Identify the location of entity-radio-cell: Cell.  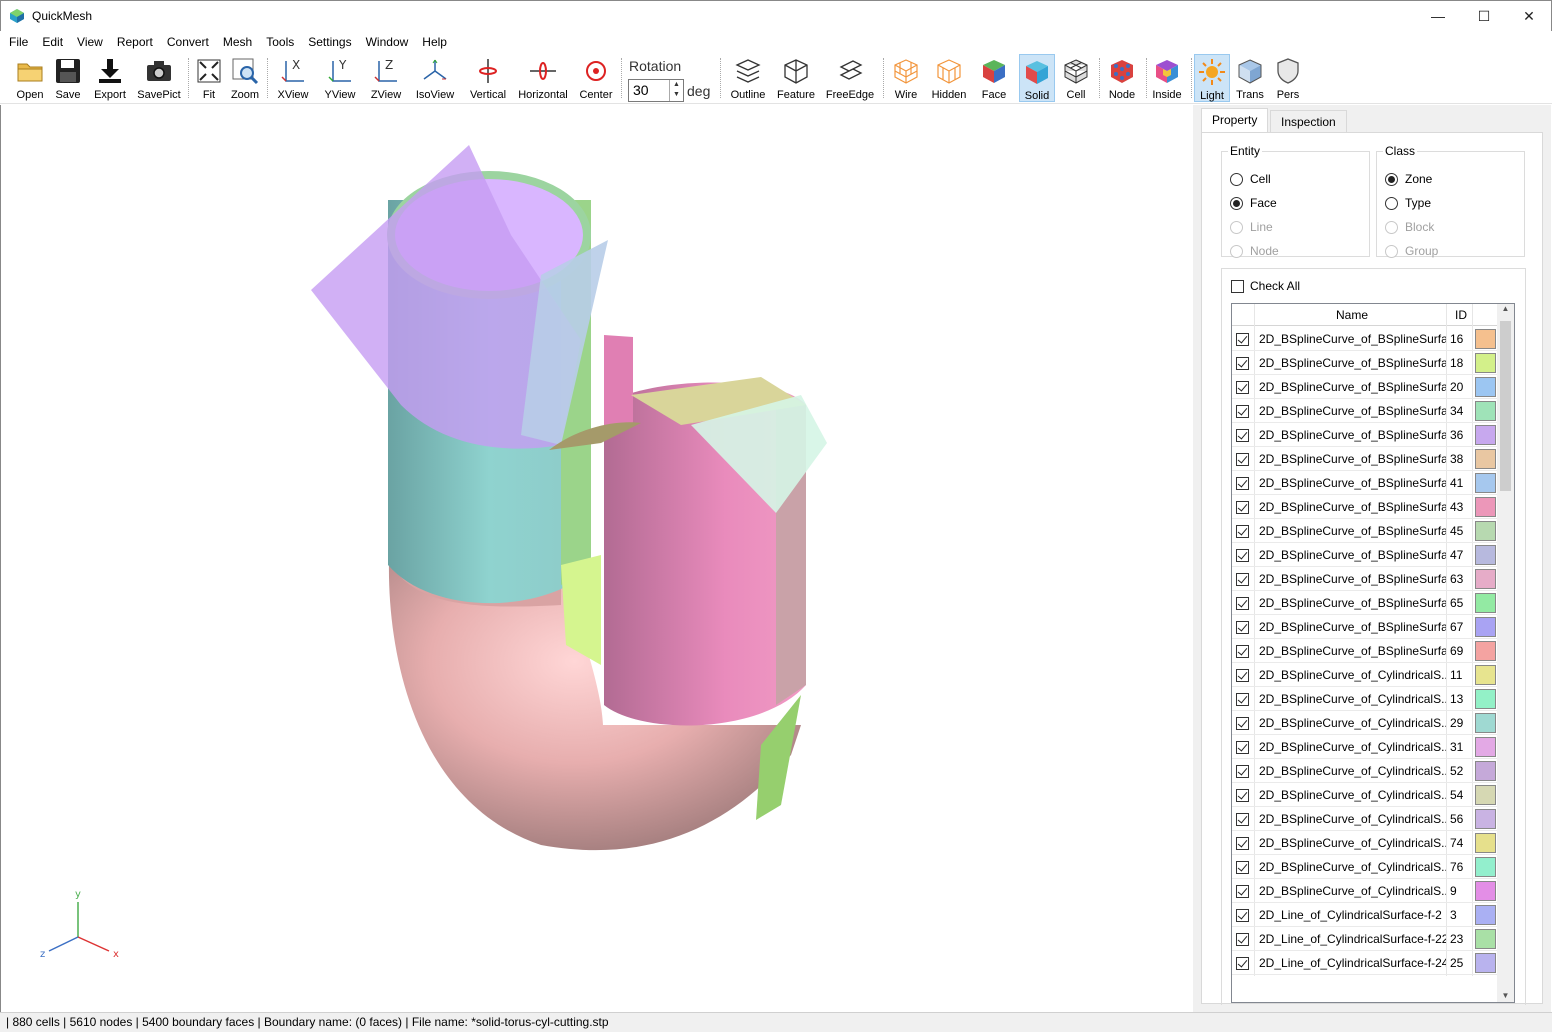
(1250, 179).